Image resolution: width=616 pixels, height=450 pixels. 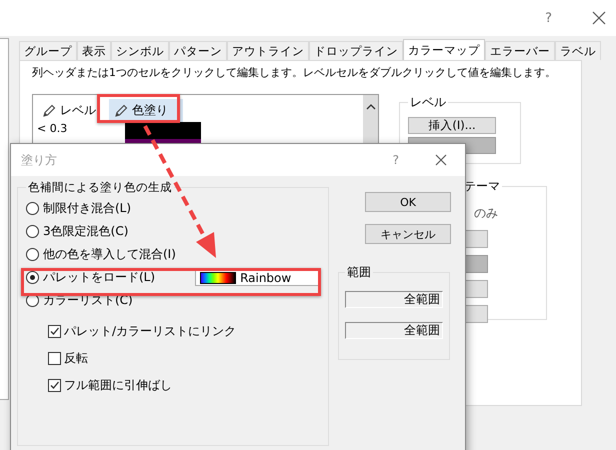 What do you see at coordinates (359, 272) in the screenshot?
I see `group-label: 範囲` at bounding box center [359, 272].